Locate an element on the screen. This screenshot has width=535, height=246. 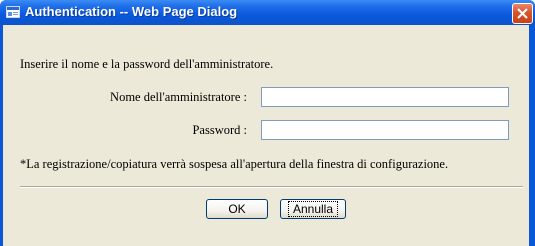
window-title: Authentication -- Web Page Dialog is located at coordinates (131, 11).